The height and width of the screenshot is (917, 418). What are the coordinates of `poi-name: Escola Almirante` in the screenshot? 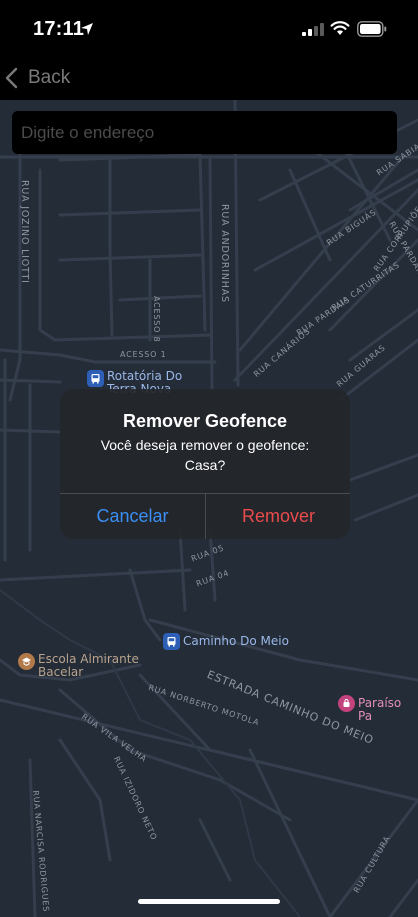 It's located at (88, 659).